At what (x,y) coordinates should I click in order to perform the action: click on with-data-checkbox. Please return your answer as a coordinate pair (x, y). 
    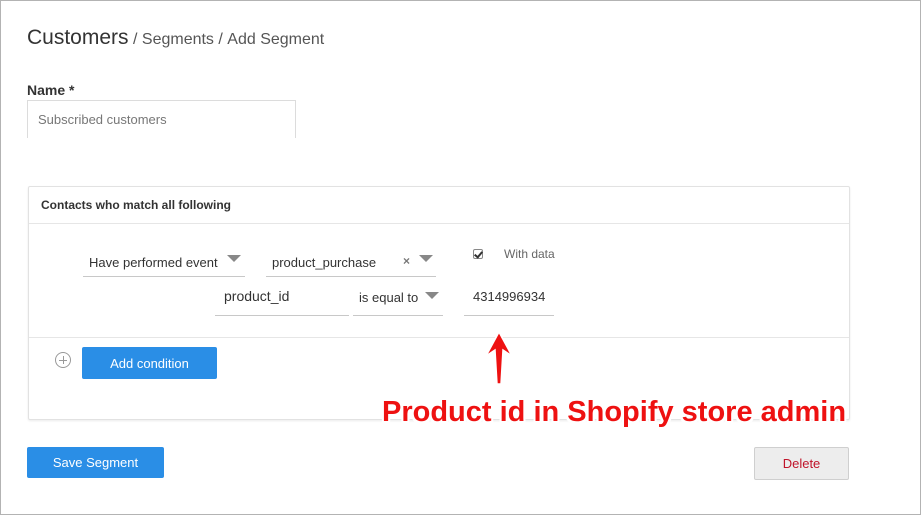
    Looking at the image, I should click on (478, 254).